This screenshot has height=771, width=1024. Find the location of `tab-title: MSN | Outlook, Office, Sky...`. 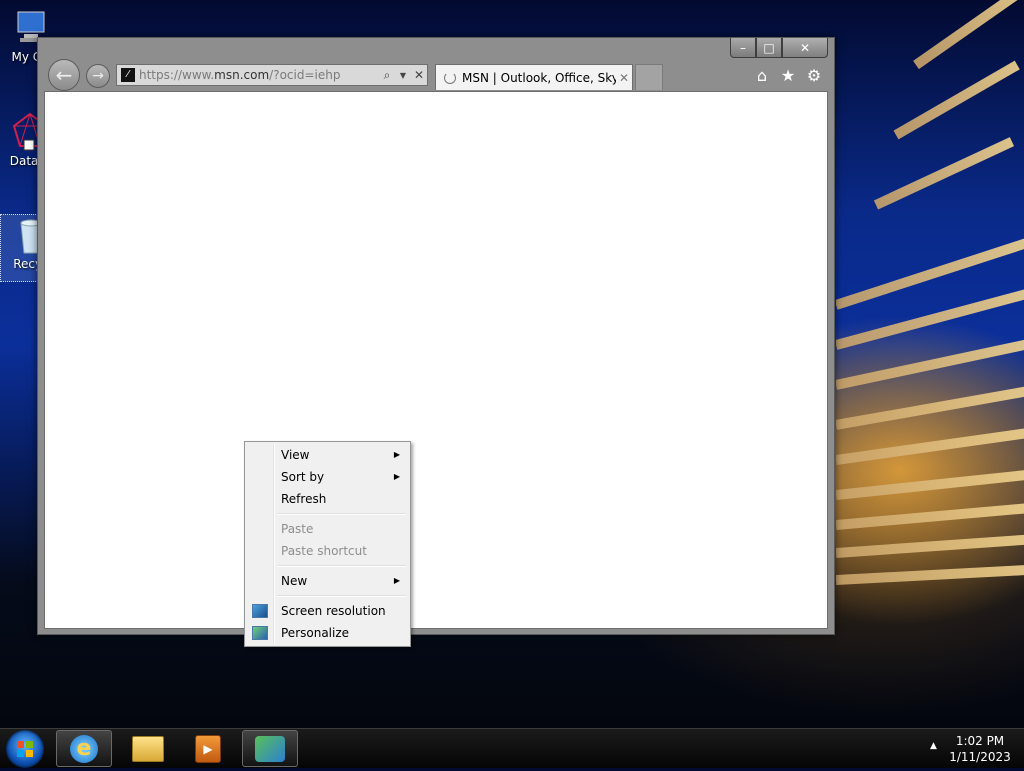

tab-title: MSN | Outlook, Office, Sky... is located at coordinates (539, 77).